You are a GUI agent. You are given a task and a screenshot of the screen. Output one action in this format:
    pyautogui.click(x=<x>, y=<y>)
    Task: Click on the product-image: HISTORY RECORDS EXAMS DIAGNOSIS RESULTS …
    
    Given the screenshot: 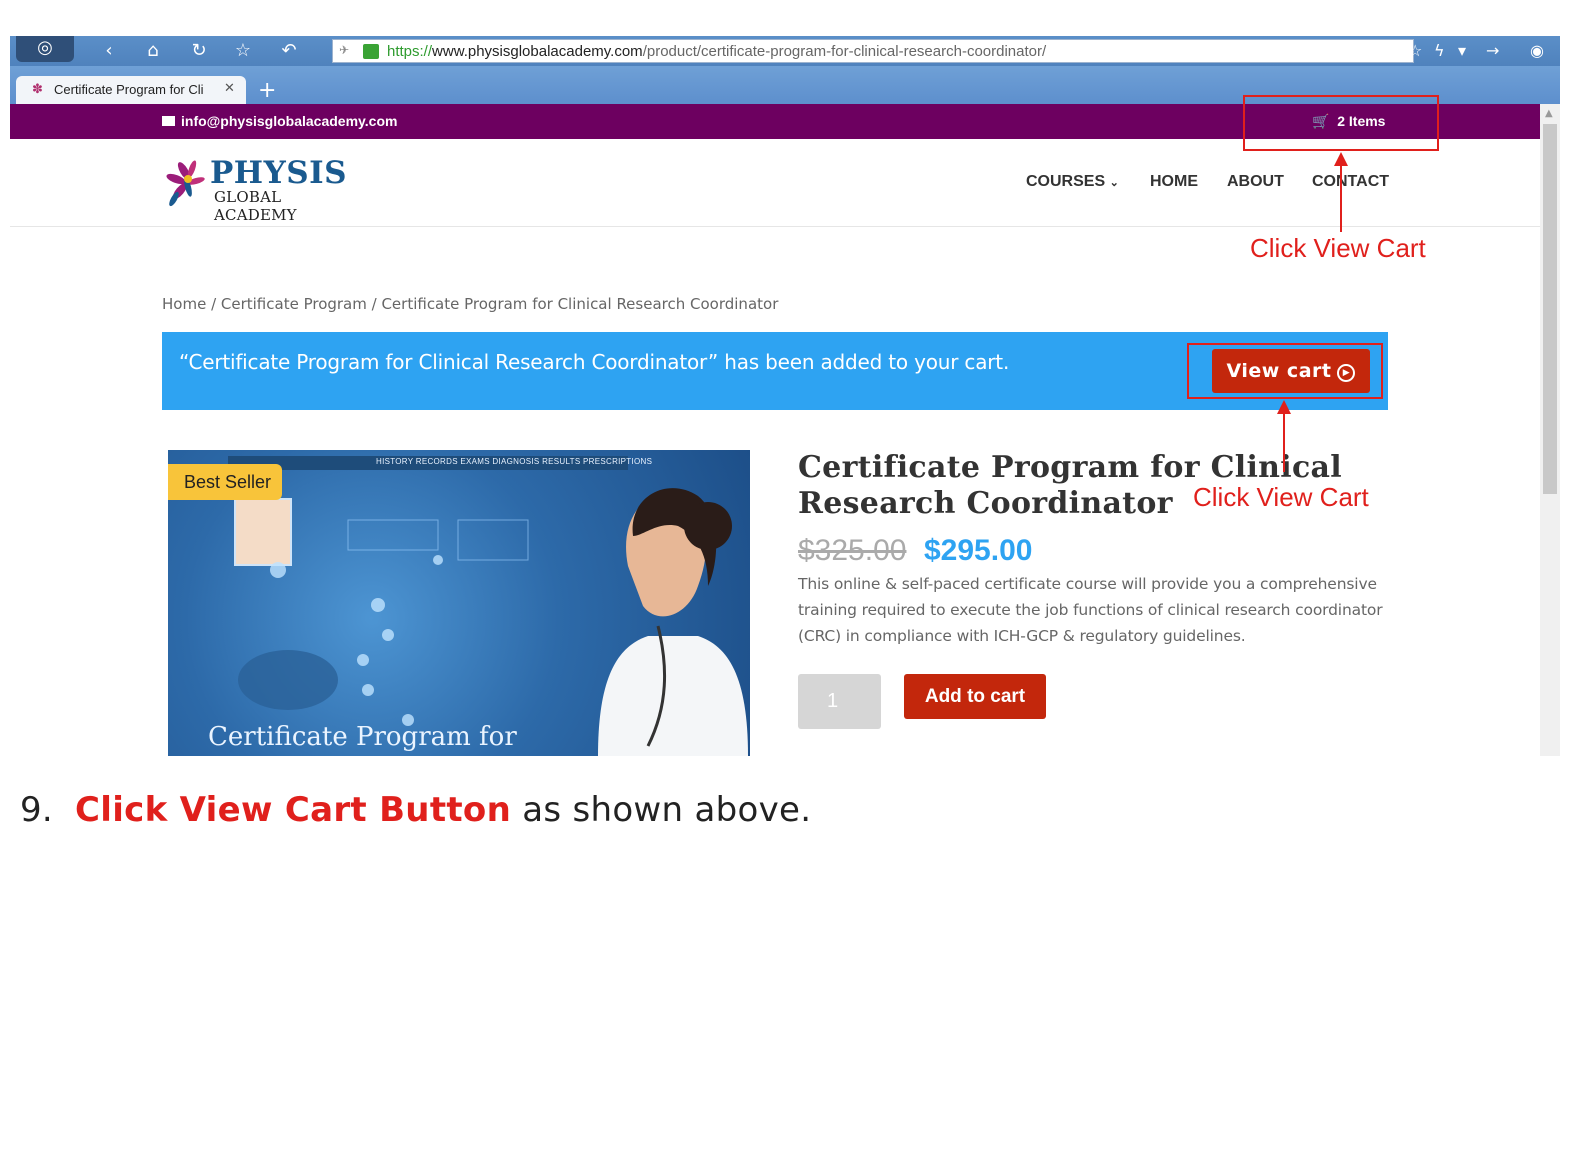 What is the action you would take?
    pyautogui.click(x=459, y=603)
    